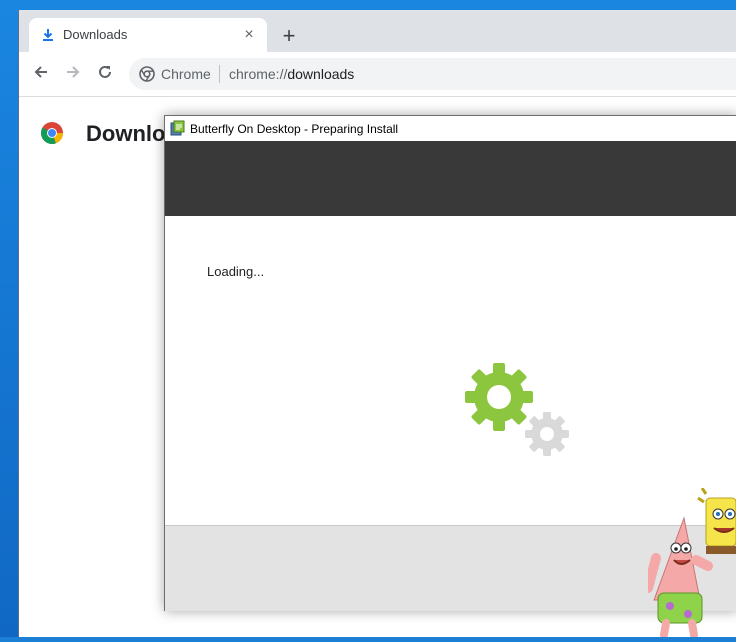  What do you see at coordinates (368, 5) in the screenshot?
I see `desktop-background-top` at bounding box center [368, 5].